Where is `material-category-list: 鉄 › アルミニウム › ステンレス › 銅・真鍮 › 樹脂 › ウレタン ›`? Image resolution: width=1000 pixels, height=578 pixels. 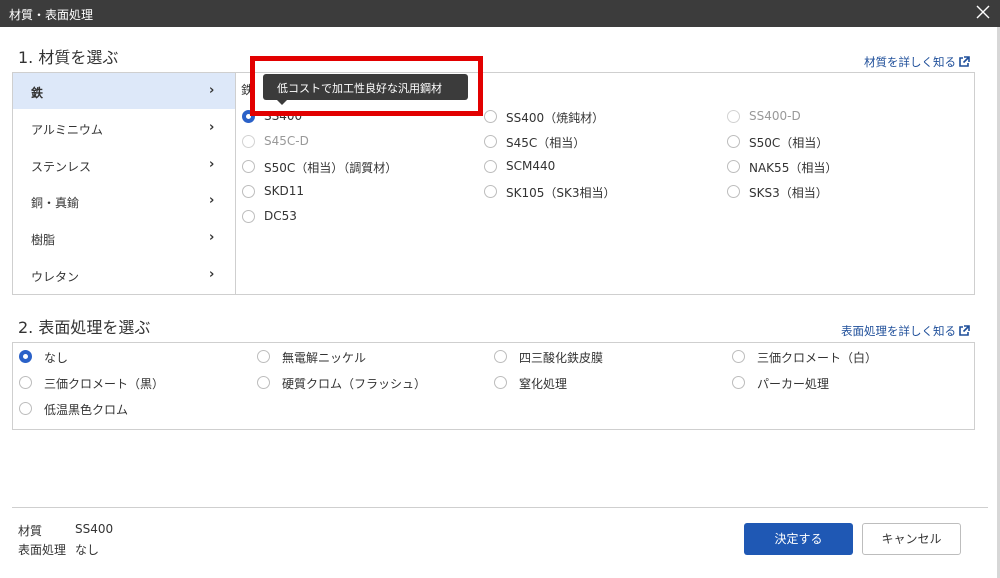
material-category-list: 鉄 › アルミニウム › ステンレス › 銅・真鍮 › 樹脂 › ウレタン › is located at coordinates (124, 183).